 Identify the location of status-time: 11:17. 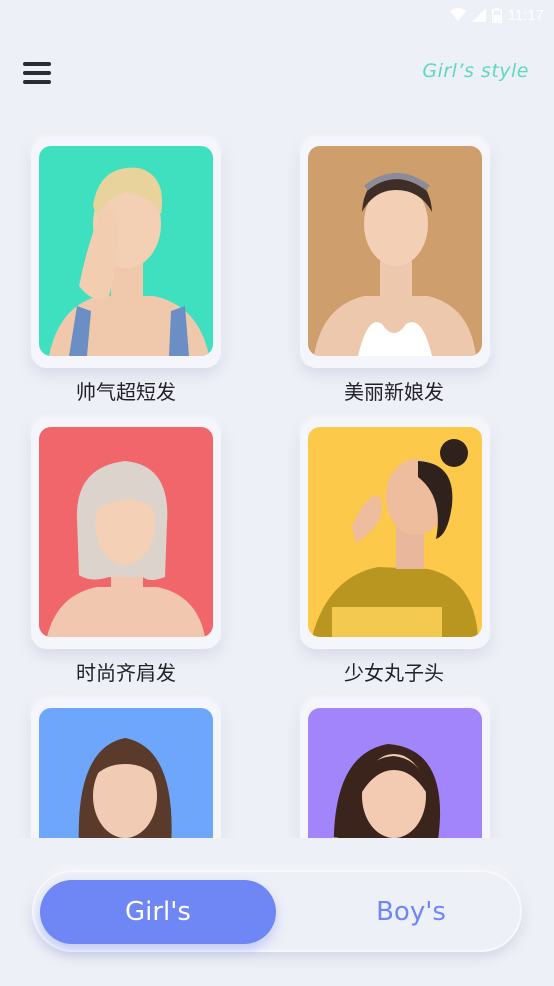
(525, 15).